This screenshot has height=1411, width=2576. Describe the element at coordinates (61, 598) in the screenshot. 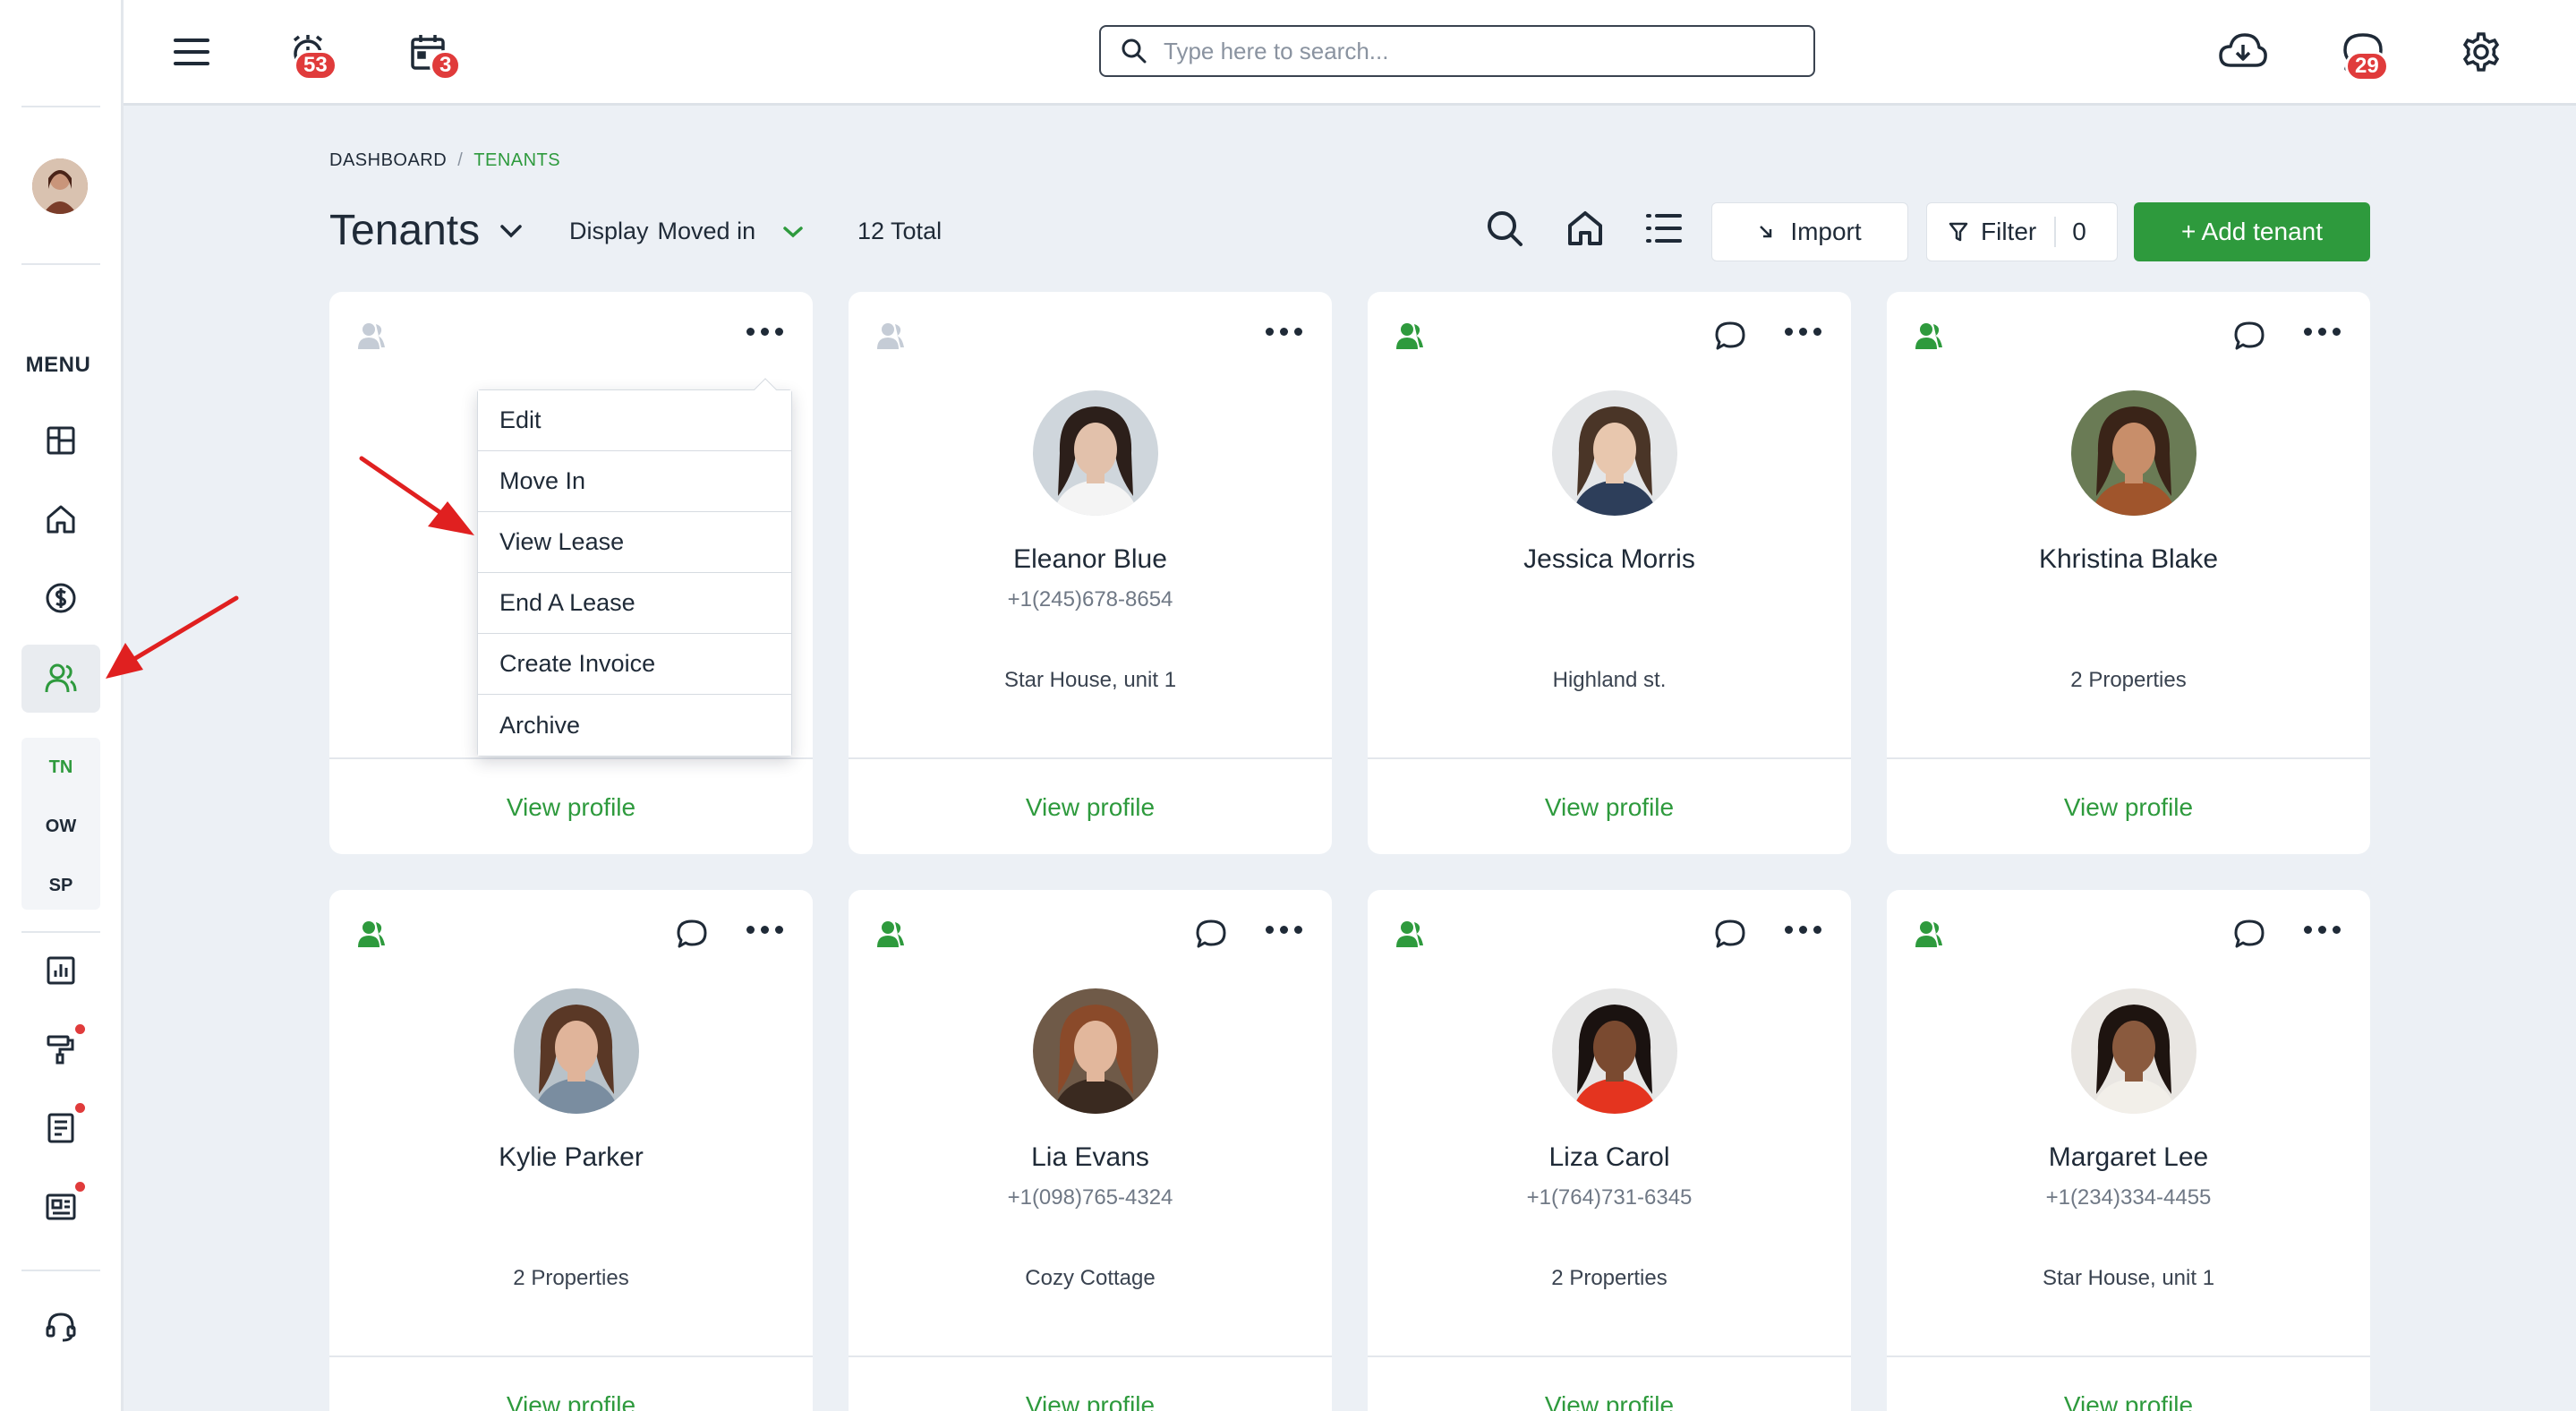

I see `dollar-icon` at that location.